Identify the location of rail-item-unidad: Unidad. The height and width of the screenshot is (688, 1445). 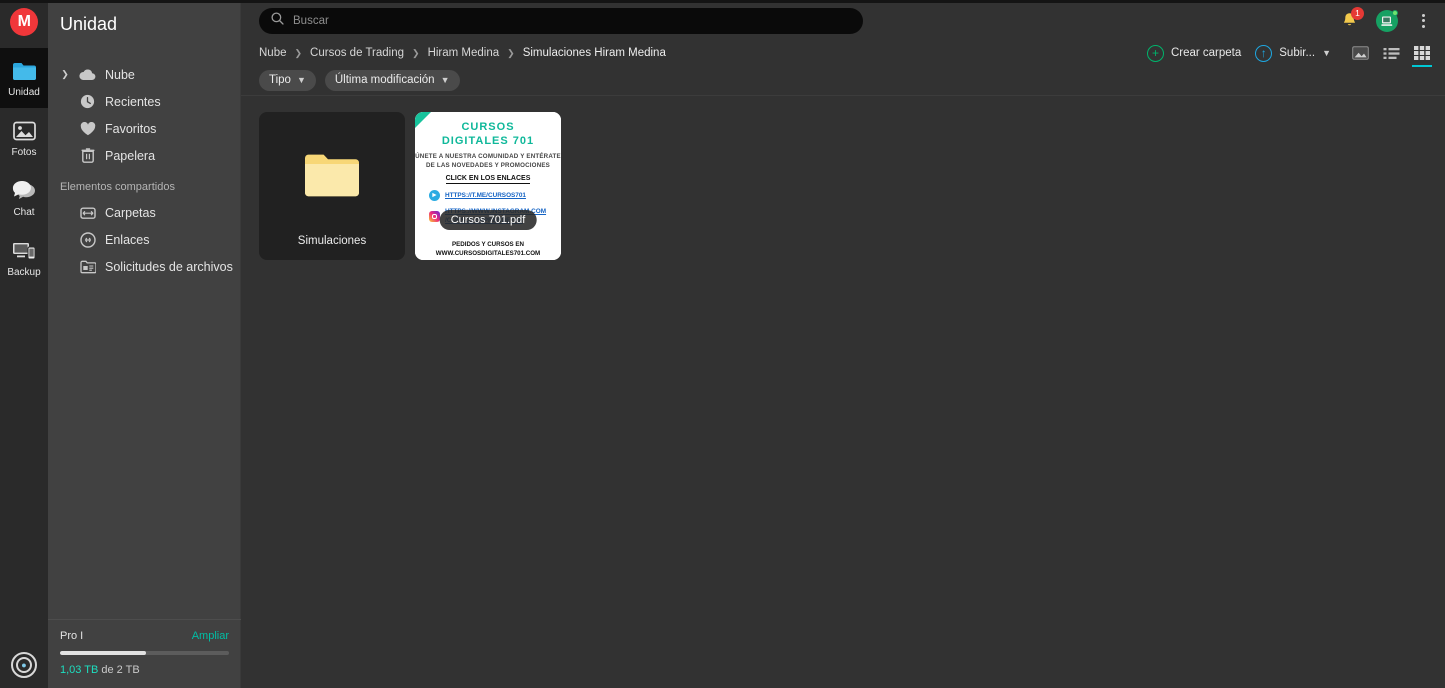
(24, 78).